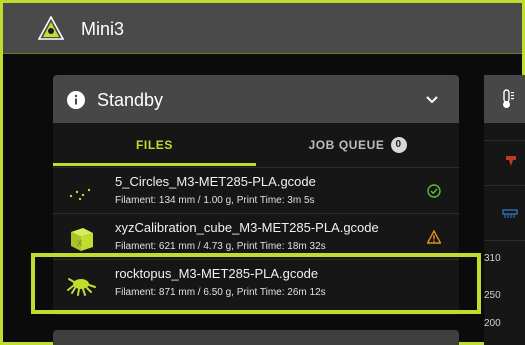  I want to click on y-axis-tick: 310, so click(492, 258).